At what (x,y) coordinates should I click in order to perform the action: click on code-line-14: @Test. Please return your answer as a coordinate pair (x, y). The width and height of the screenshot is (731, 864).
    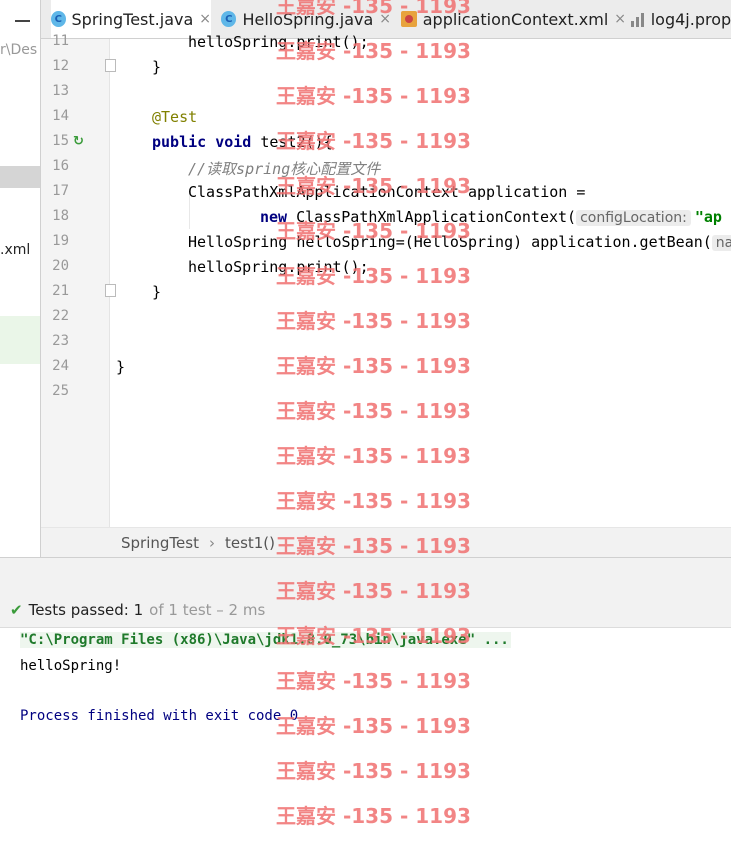
    Looking at the image, I should click on (175, 117).